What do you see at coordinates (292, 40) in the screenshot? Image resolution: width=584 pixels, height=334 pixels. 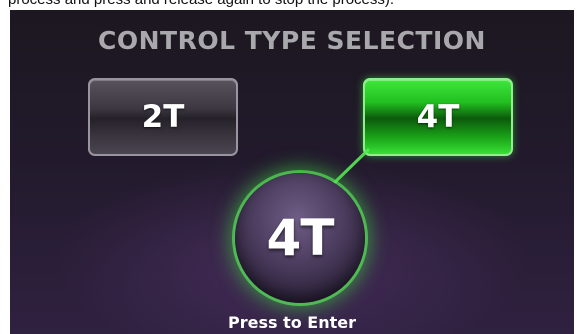 I see `page-title: CONTROL TYPE SELECTION` at bounding box center [292, 40].